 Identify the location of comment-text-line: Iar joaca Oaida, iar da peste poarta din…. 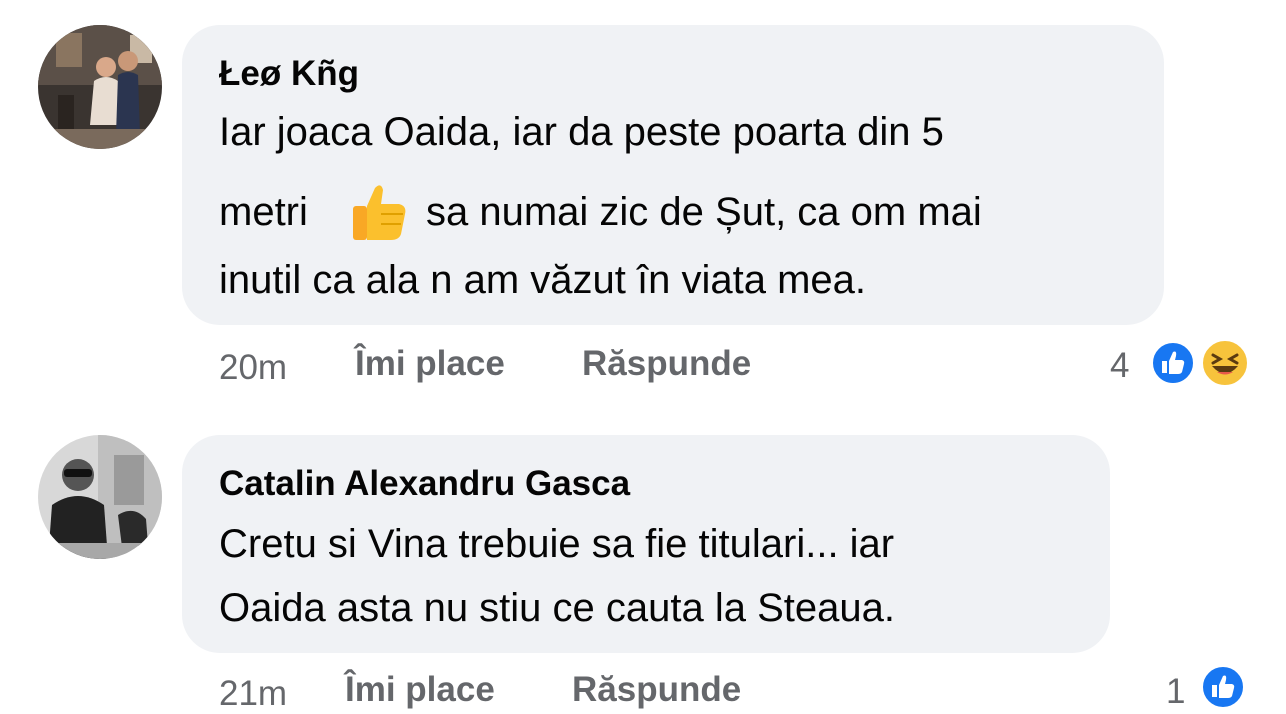
(581, 132).